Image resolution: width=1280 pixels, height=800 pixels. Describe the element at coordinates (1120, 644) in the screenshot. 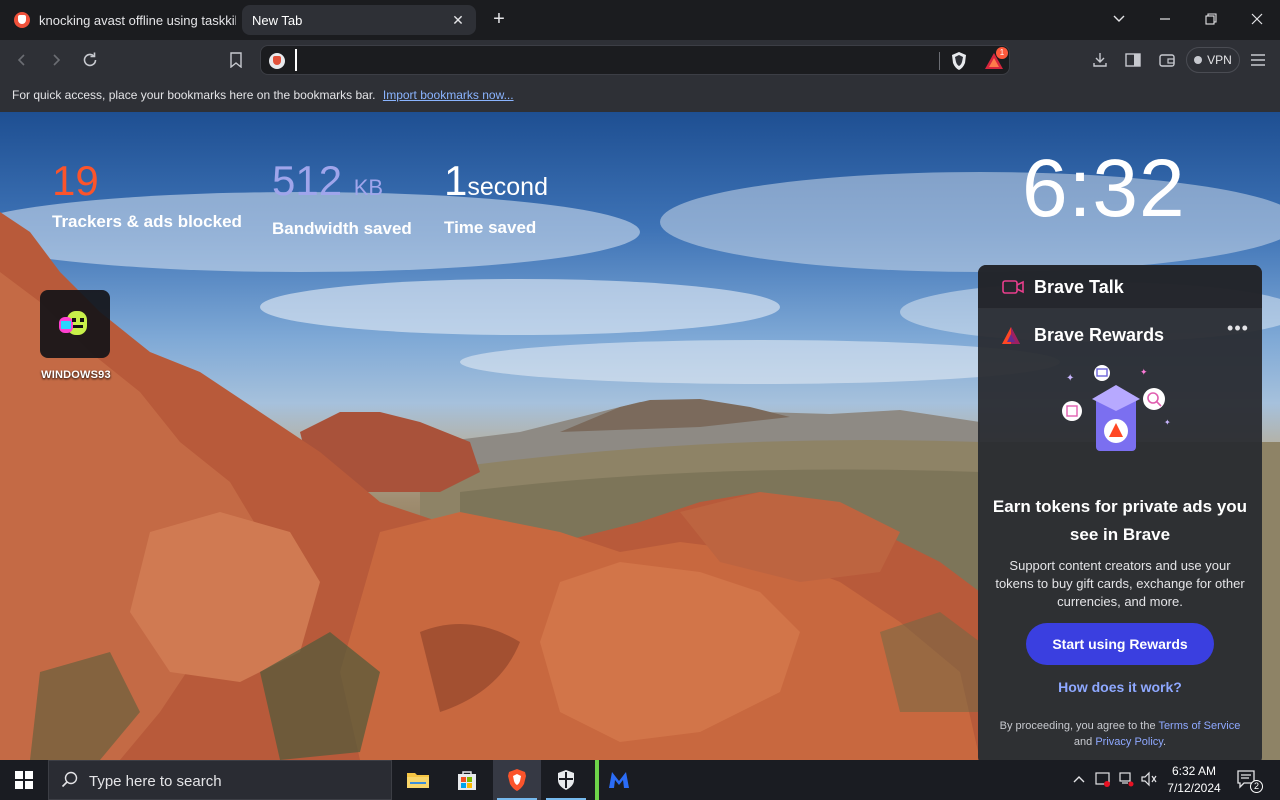

I see `start-using-rewards-button: Start using Rewards` at that location.